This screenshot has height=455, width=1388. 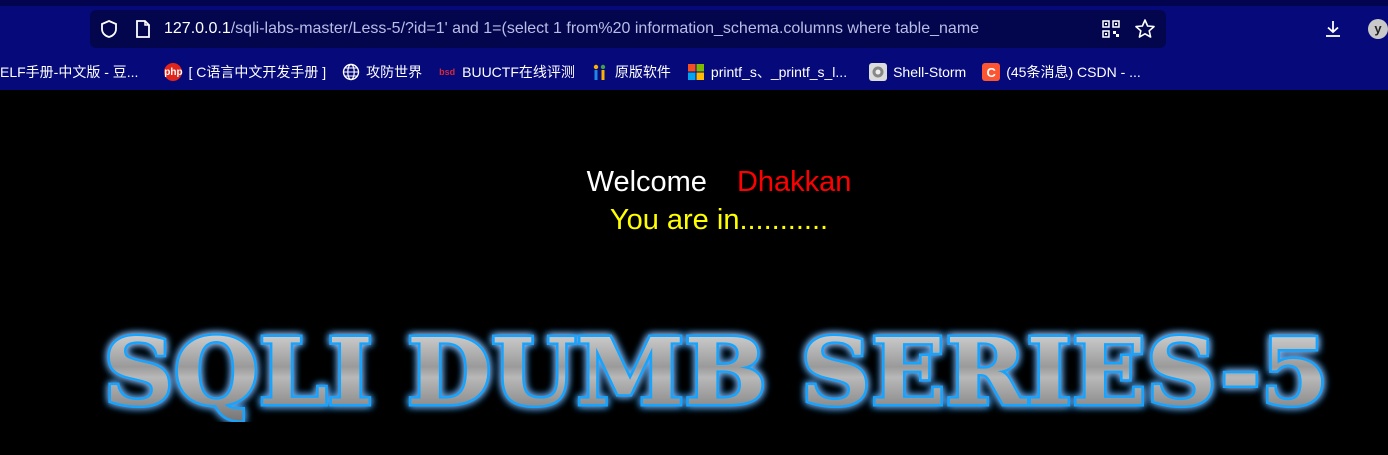 What do you see at coordinates (930, 72) in the screenshot?
I see `bookmark-label: Shell-Storm` at bounding box center [930, 72].